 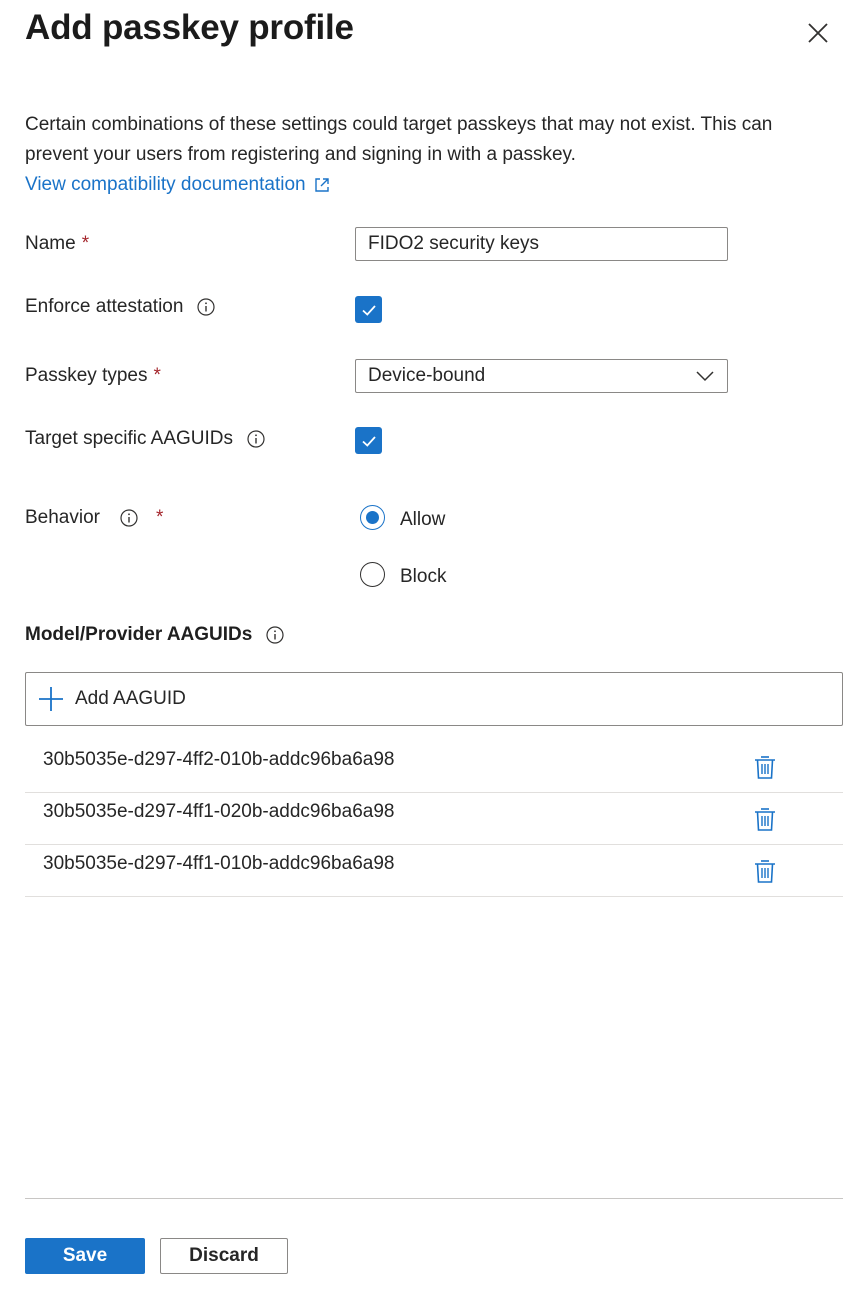 I want to click on name-label-text: Name, so click(x=50, y=243).